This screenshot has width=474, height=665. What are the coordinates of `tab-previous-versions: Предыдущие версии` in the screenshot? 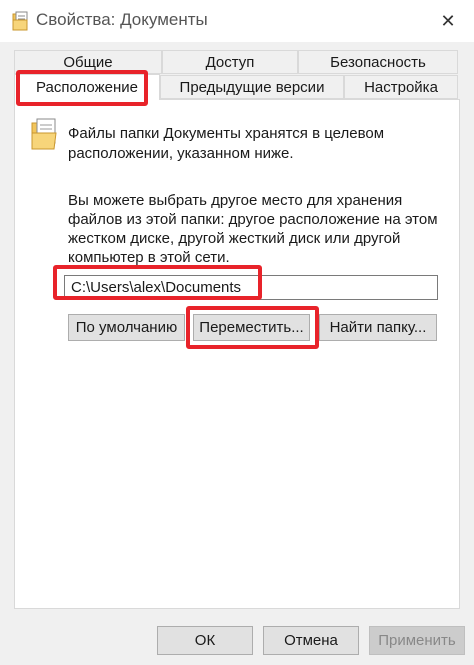 It's located at (252, 87).